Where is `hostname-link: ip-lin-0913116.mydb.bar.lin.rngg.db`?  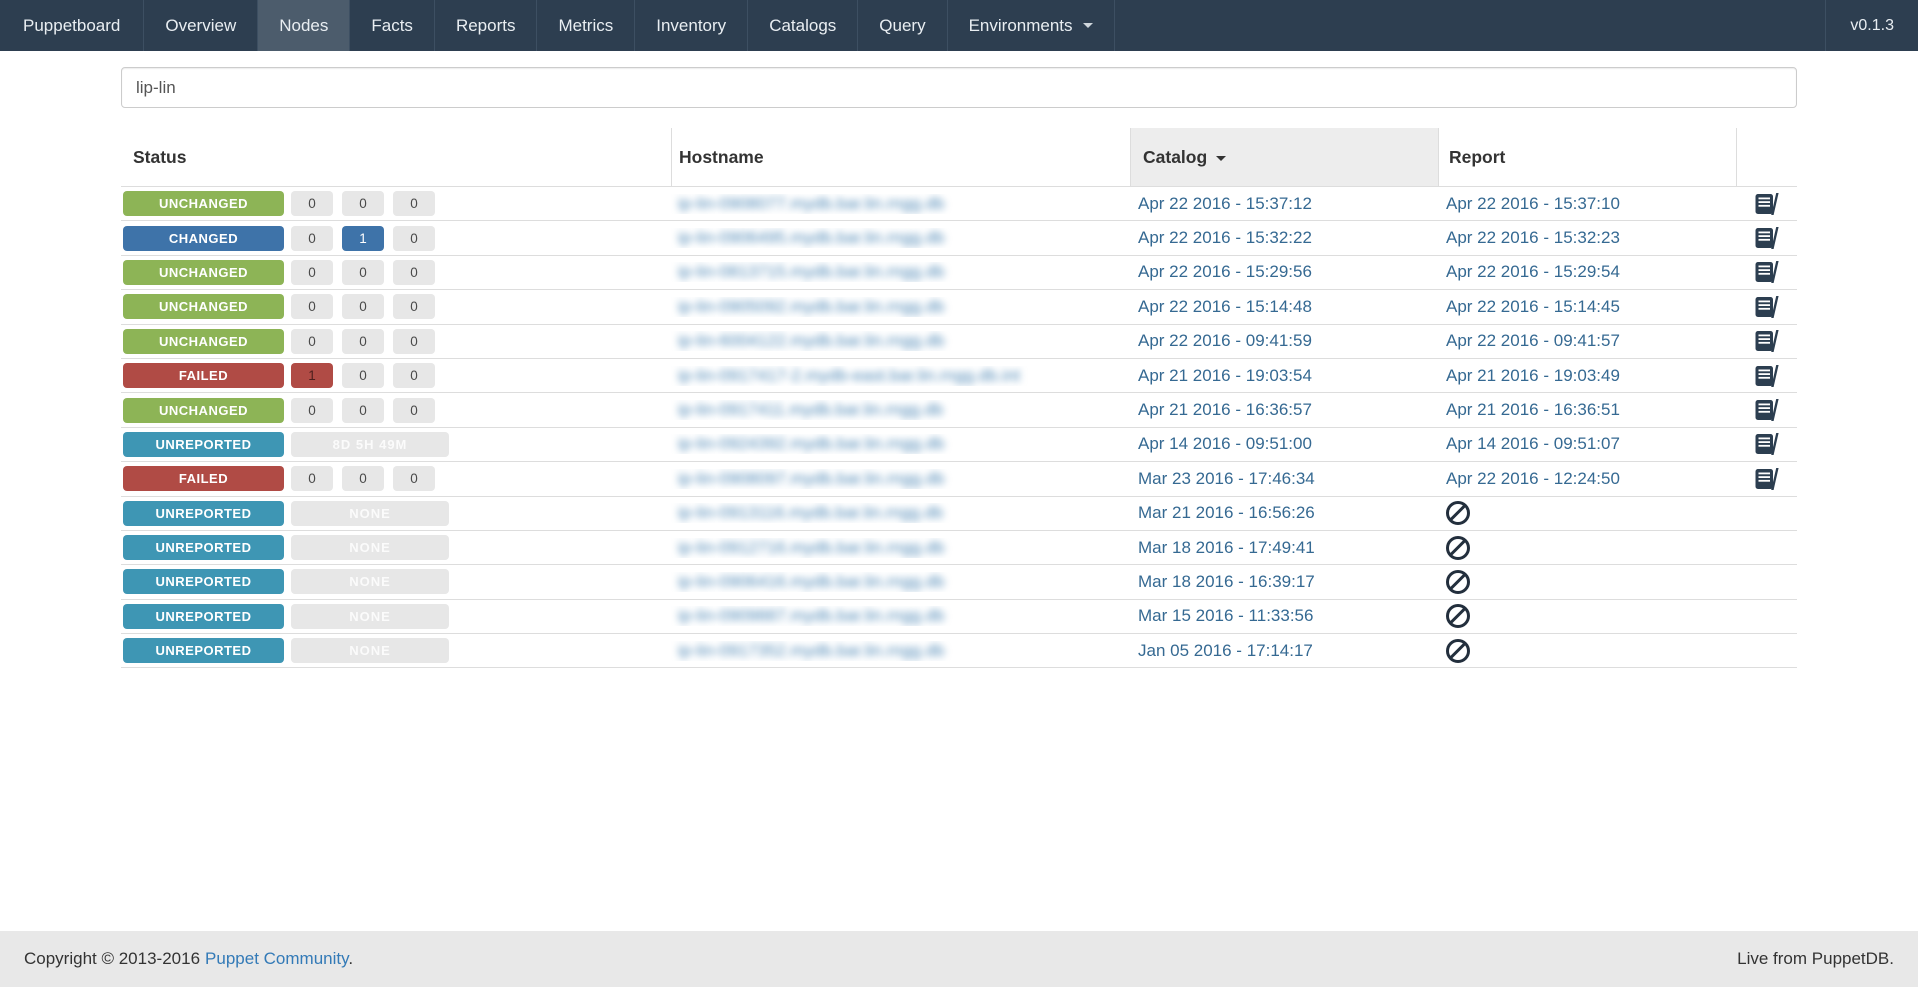
hostname-link: ip-lin-0913116.mydb.bar.lin.rngg.db is located at coordinates (810, 513).